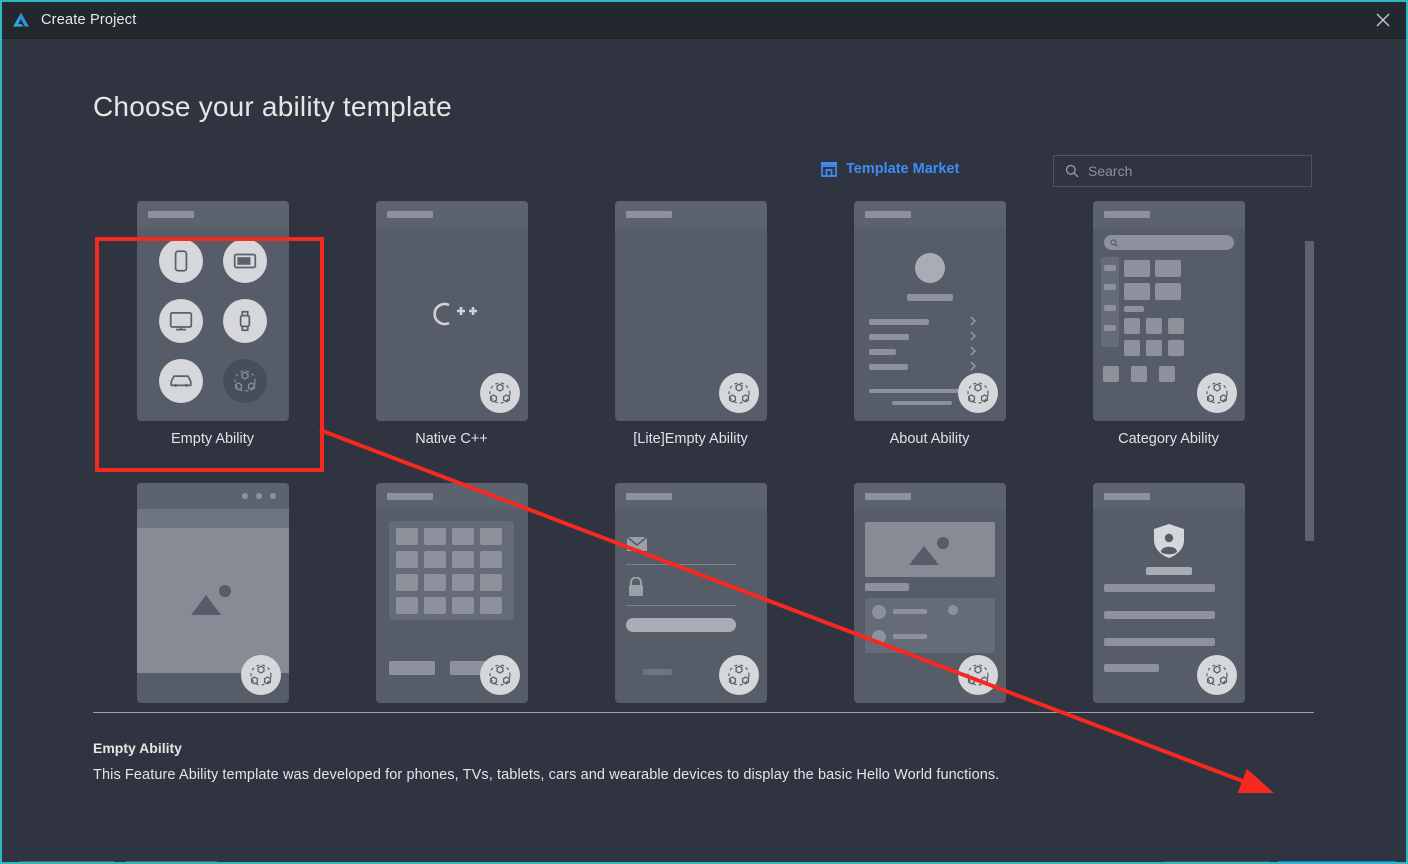  Describe the element at coordinates (886, 587) in the screenshot. I see `caption` at that location.